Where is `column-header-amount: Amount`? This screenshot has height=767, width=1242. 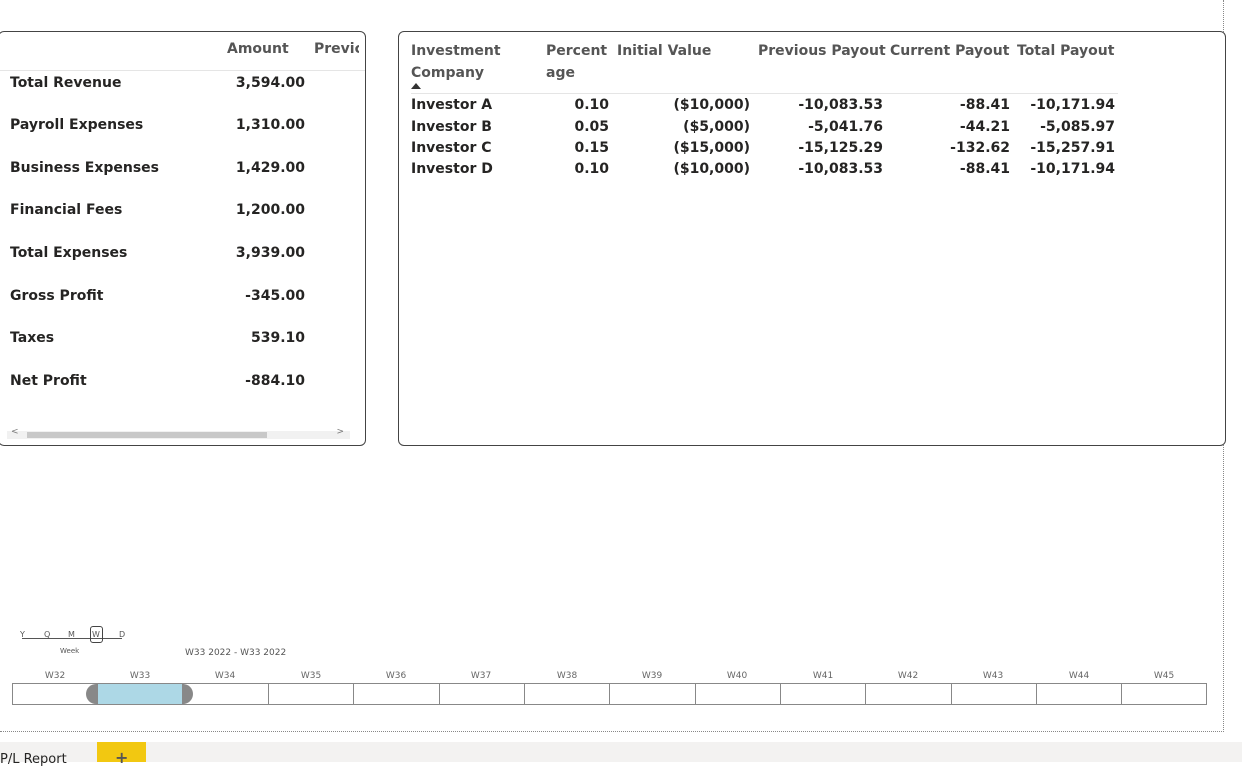
column-header-amount: Amount is located at coordinates (258, 49).